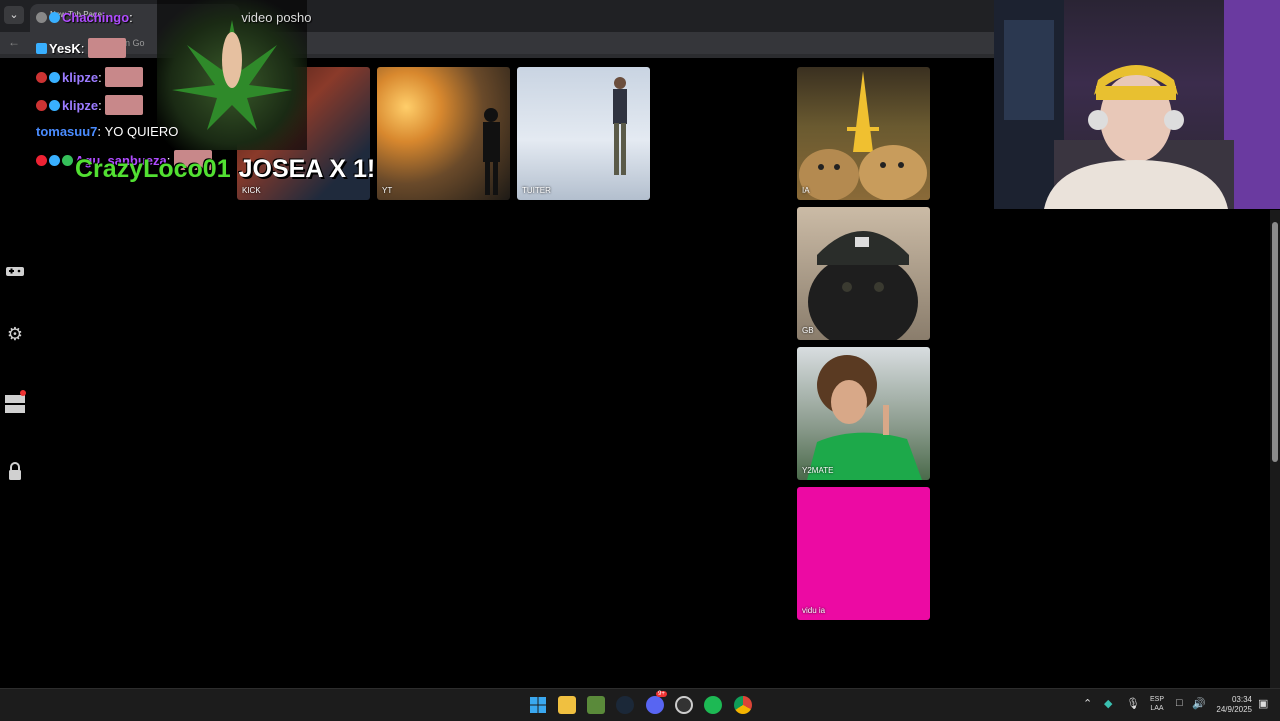 The height and width of the screenshot is (721, 1280). Describe the element at coordinates (743, 705) in the screenshot. I see `chrome-icon` at that location.